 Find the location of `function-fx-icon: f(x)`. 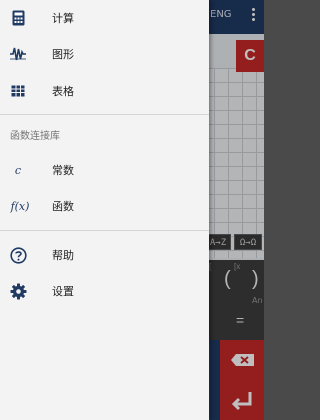

function-fx-icon: f(x) is located at coordinates (20, 206).